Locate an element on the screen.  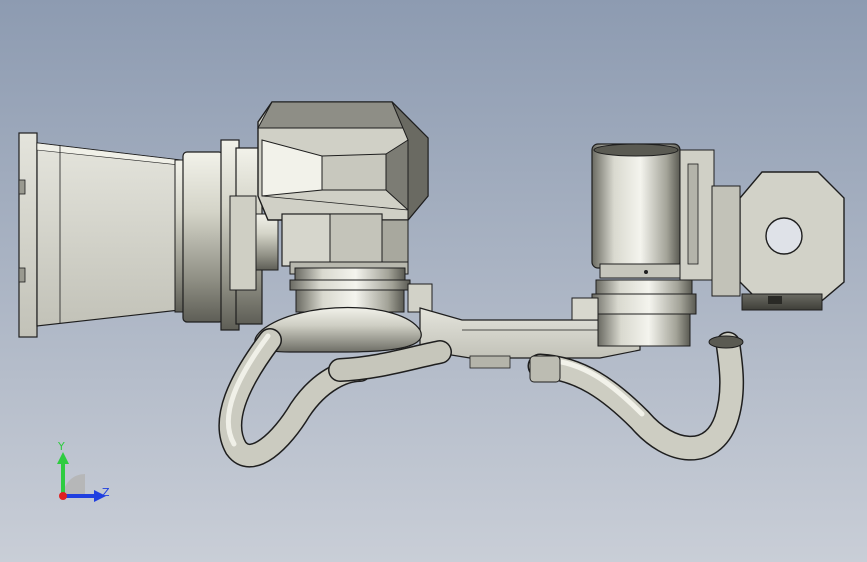
mid-block is located at coordinates (345, 244).